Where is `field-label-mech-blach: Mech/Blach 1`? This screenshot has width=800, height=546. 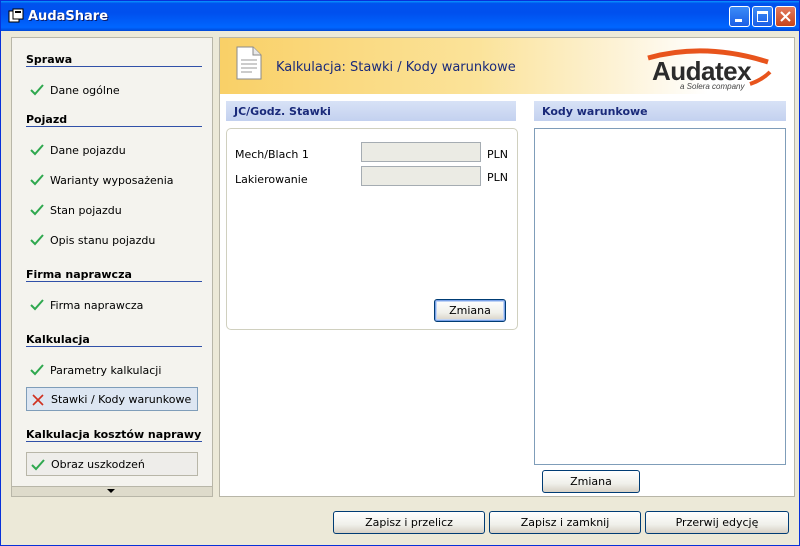
field-label-mech-blach: Mech/Blach 1 is located at coordinates (272, 154).